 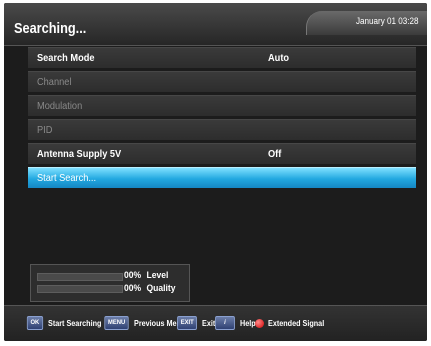 I want to click on quality-bar, so click(x=80, y=289).